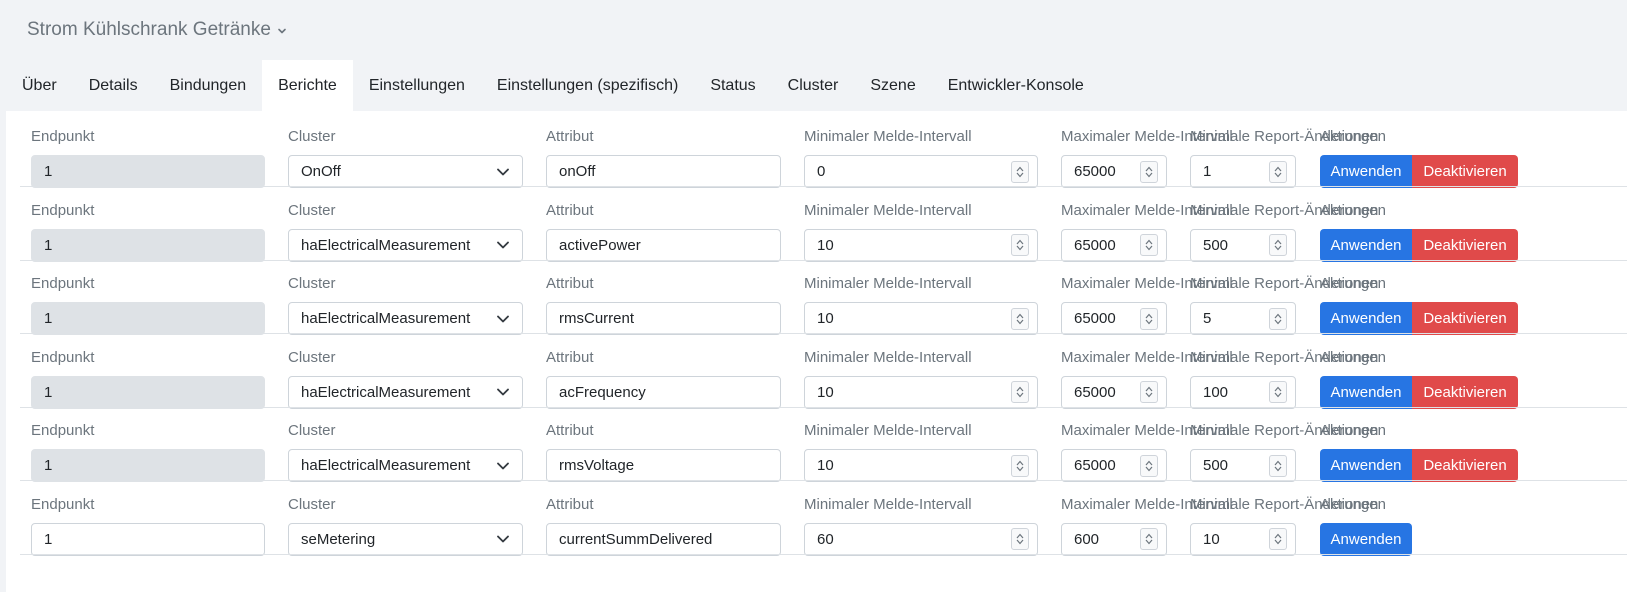  Describe the element at coordinates (663, 465) in the screenshot. I see `attribute-input: rmsVoltage` at that location.